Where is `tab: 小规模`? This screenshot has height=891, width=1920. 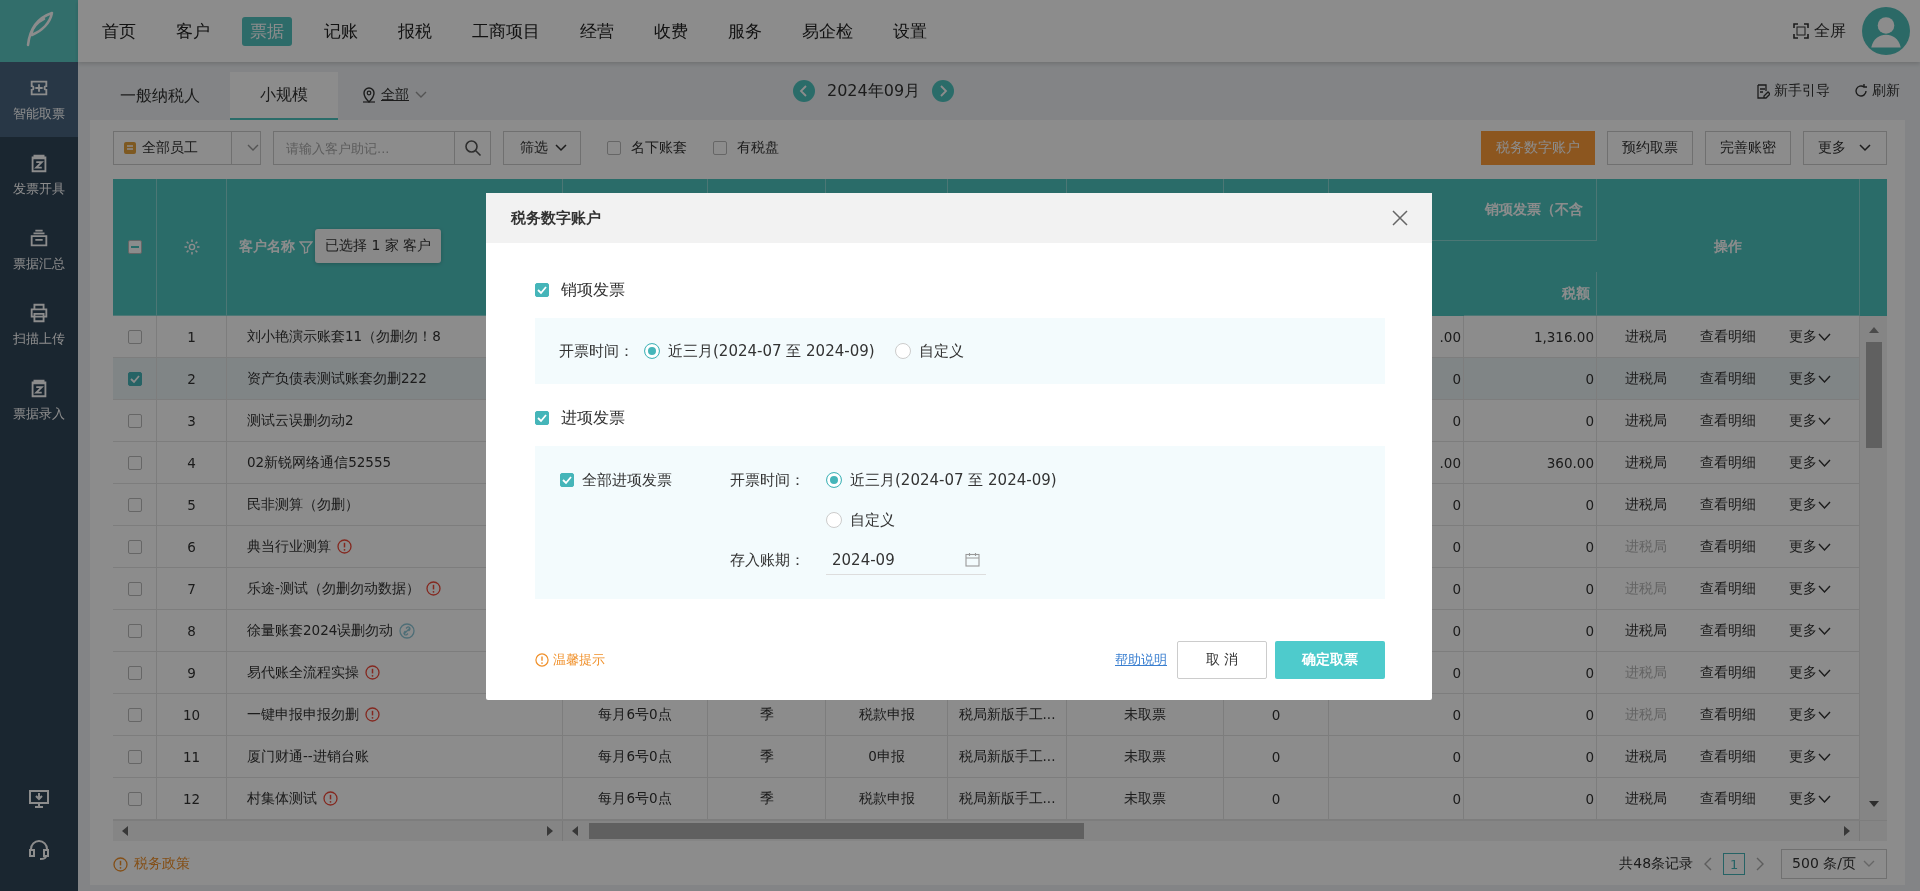 tab: 小规模 is located at coordinates (284, 96).